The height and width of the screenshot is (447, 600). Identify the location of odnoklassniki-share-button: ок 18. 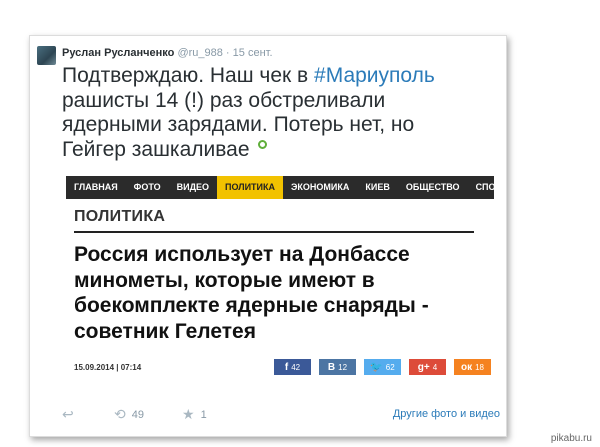
(472, 367).